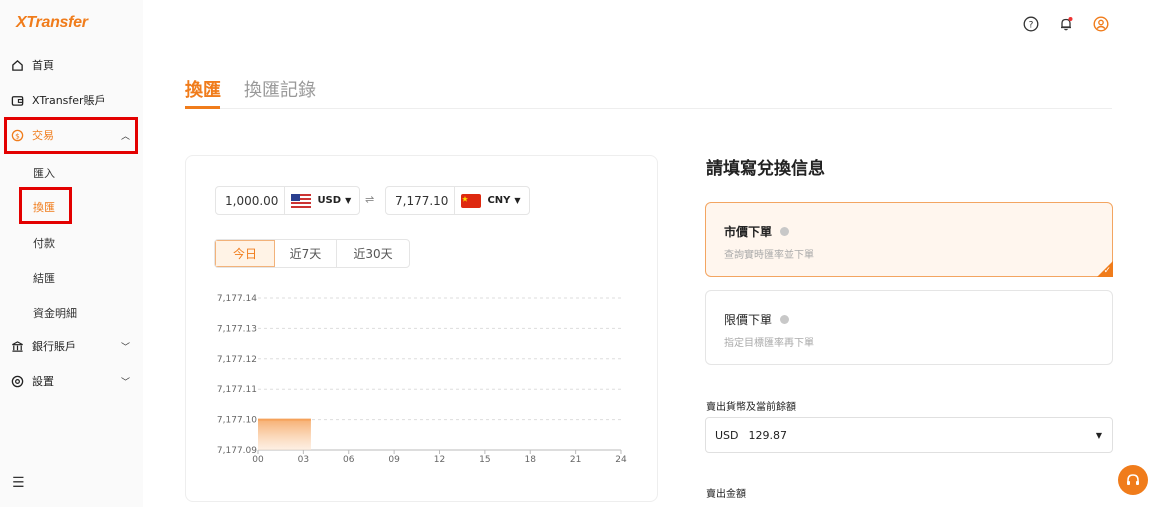 The width and height of the screenshot is (1152, 507). Describe the element at coordinates (74, 65) in the screenshot. I see `sidebar-item-home: 首頁` at that location.